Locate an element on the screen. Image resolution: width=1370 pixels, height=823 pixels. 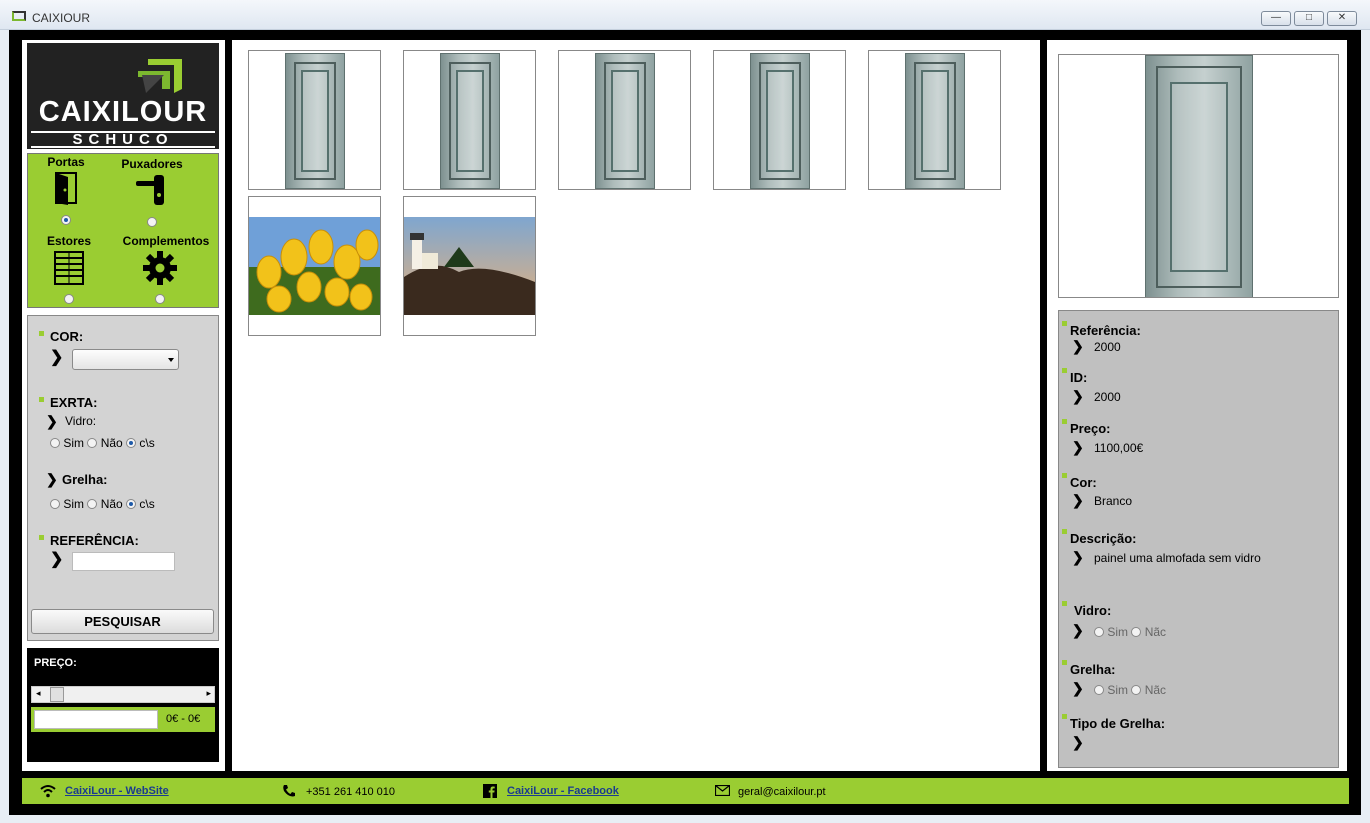
detail-vidro-label: Vidro: is located at coordinates (1093, 610).